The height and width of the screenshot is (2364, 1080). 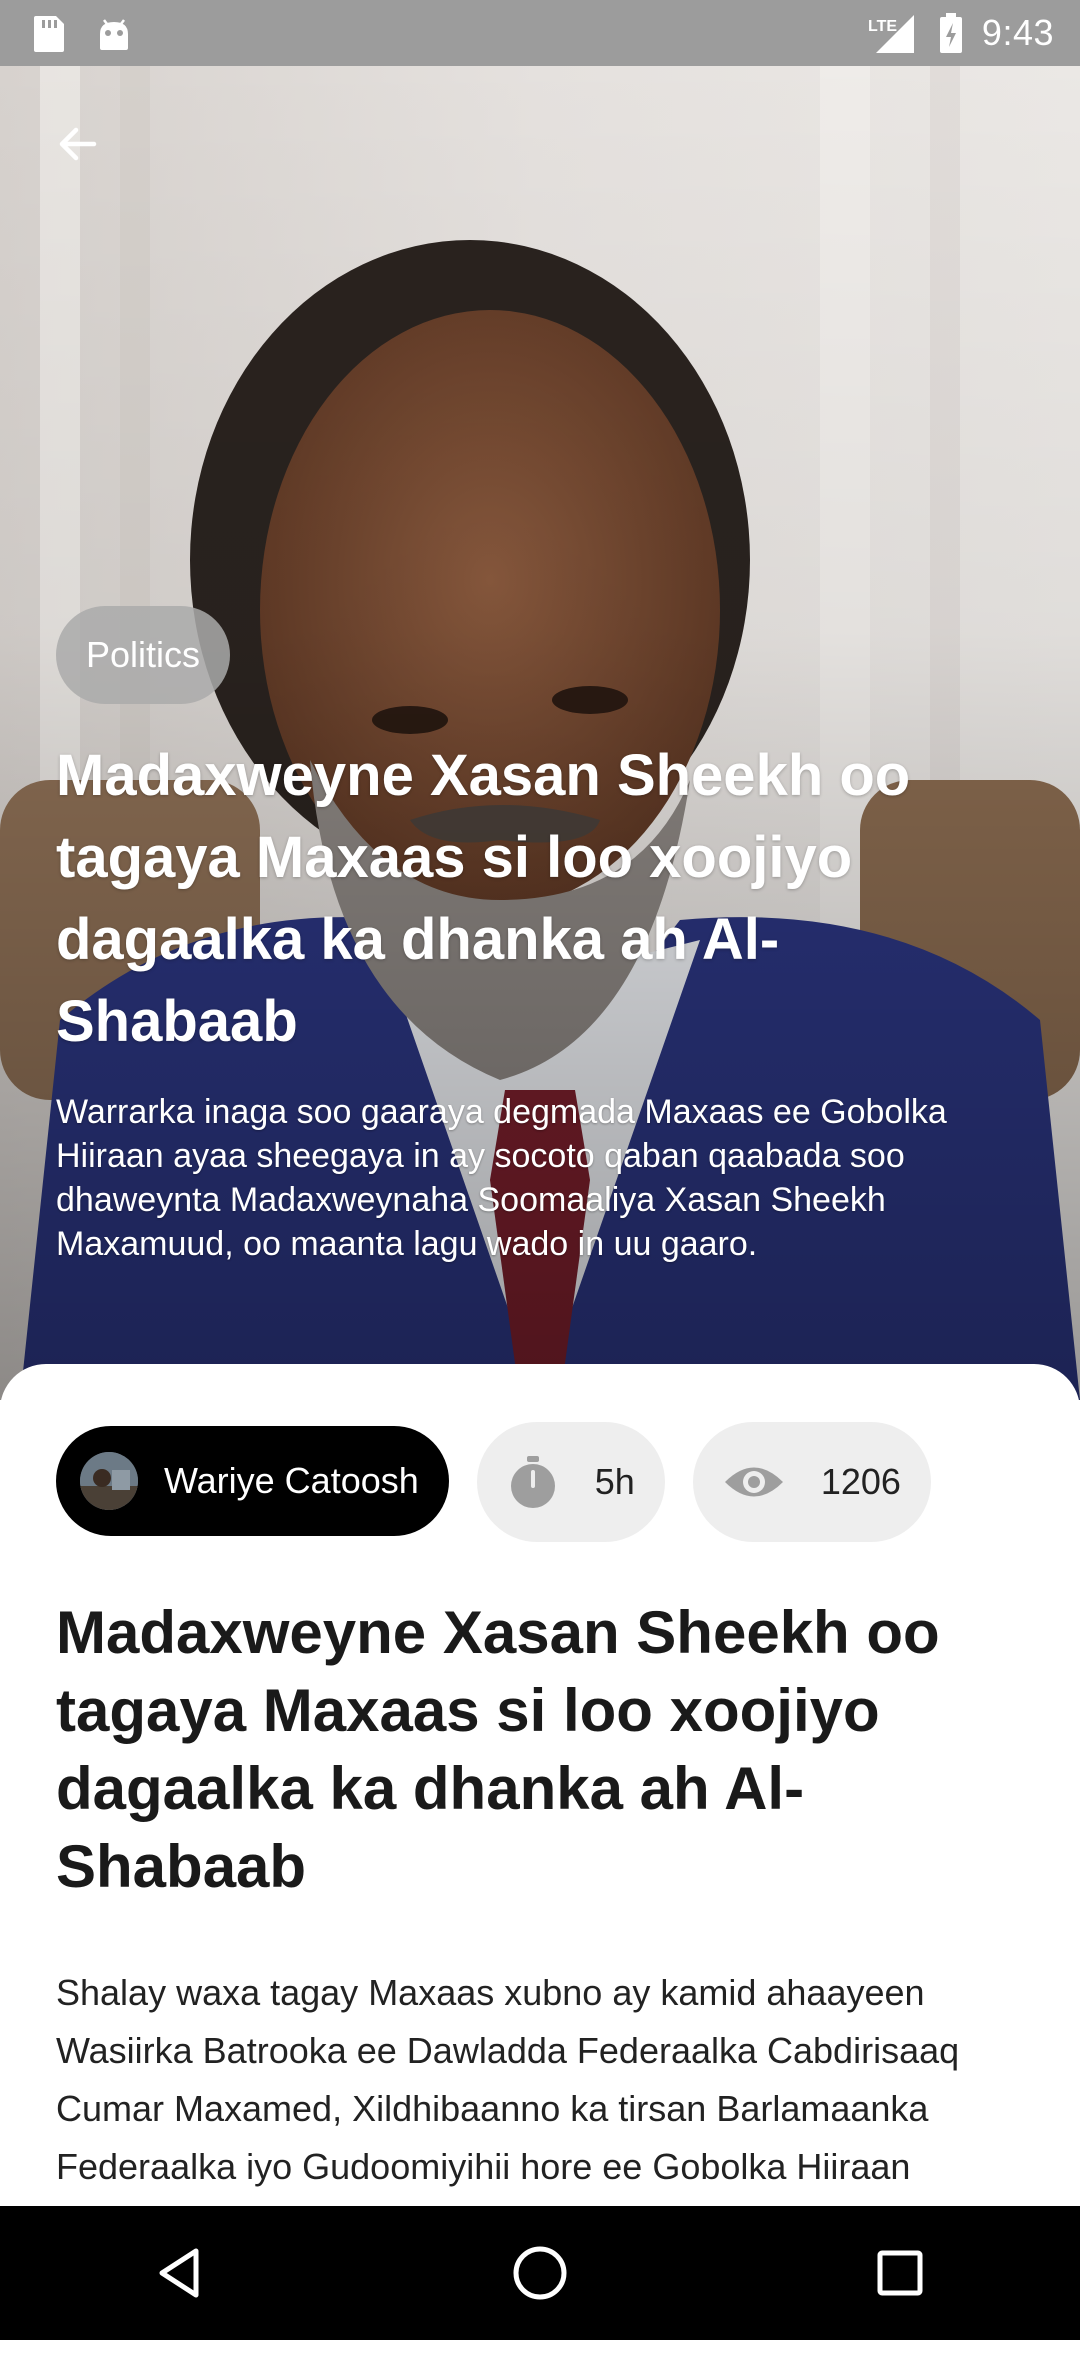 I want to click on system-nav-bar, so click(x=540, y=2273).